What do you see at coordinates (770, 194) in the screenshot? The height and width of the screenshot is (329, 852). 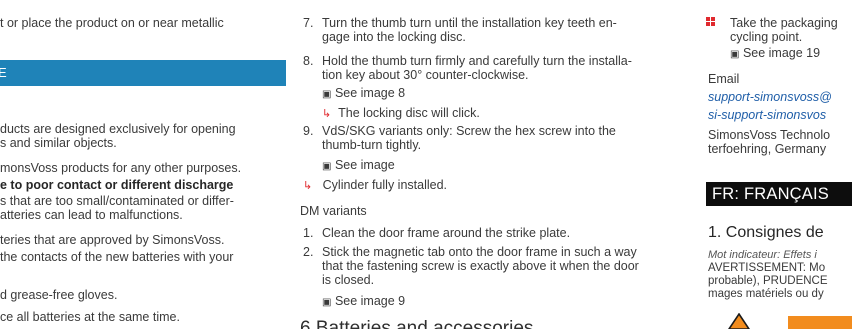 I see `language-bar-label: FR: FRANÇAIS` at bounding box center [770, 194].